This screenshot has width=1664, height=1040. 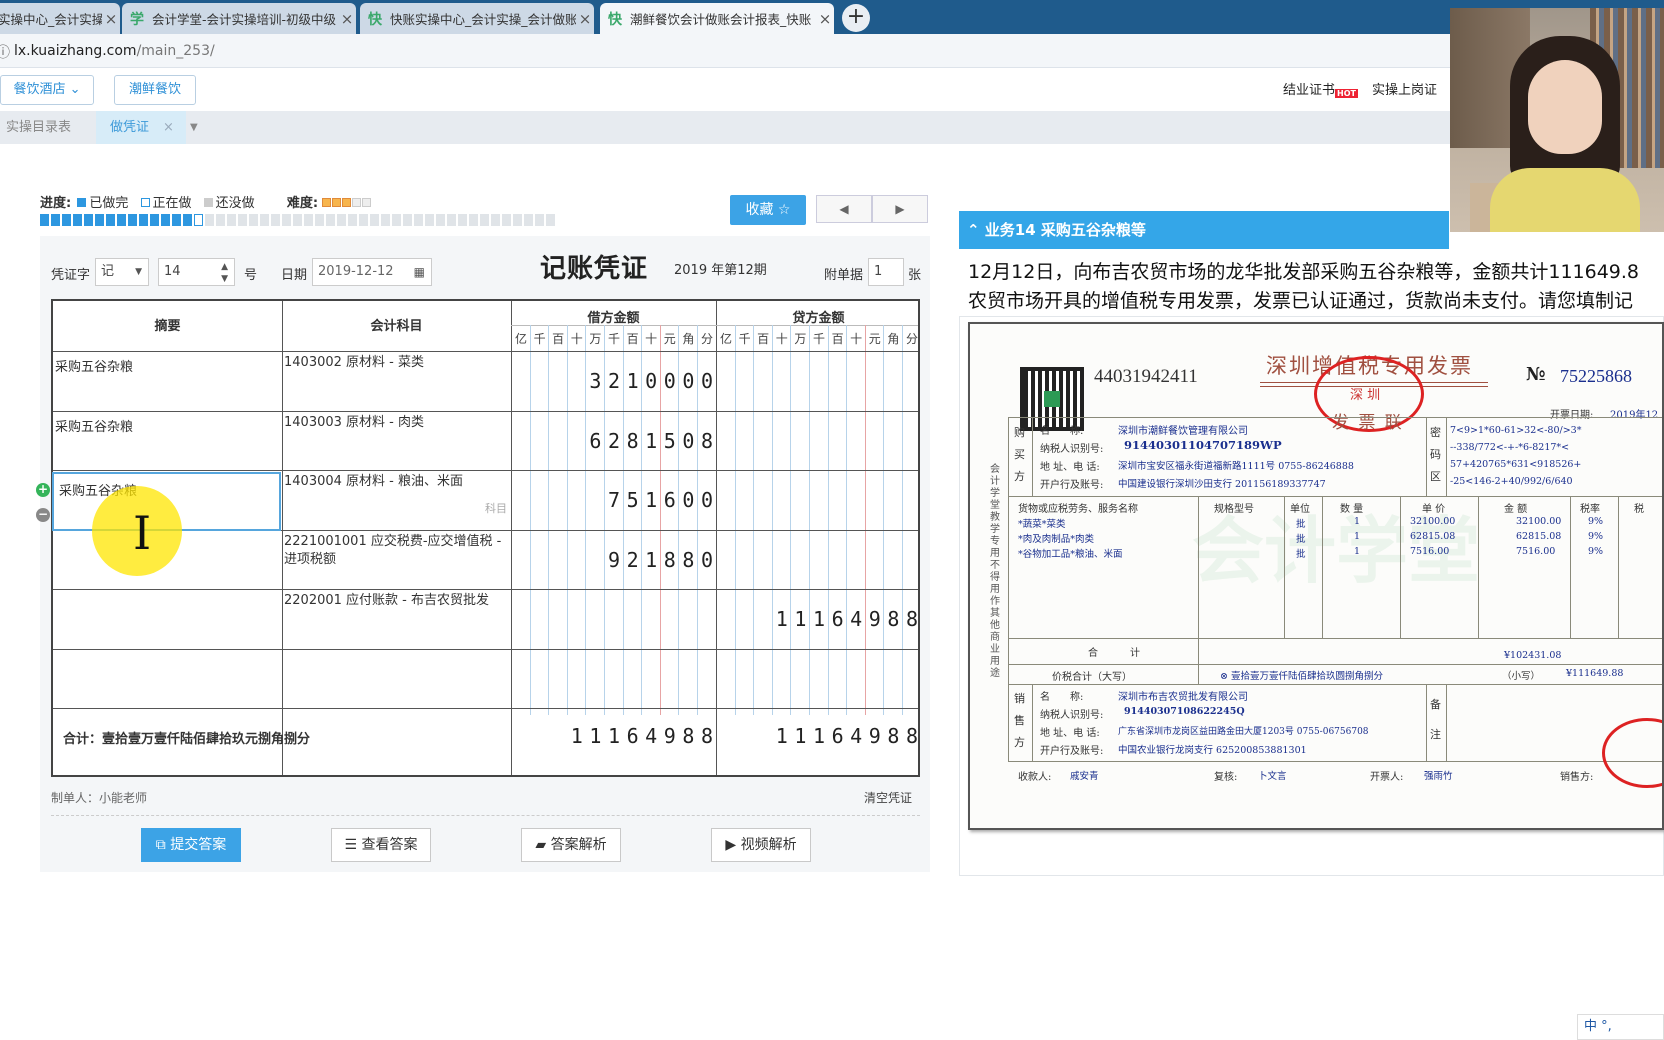 I want to click on webcam-video-overlay, so click(x=1557, y=120).